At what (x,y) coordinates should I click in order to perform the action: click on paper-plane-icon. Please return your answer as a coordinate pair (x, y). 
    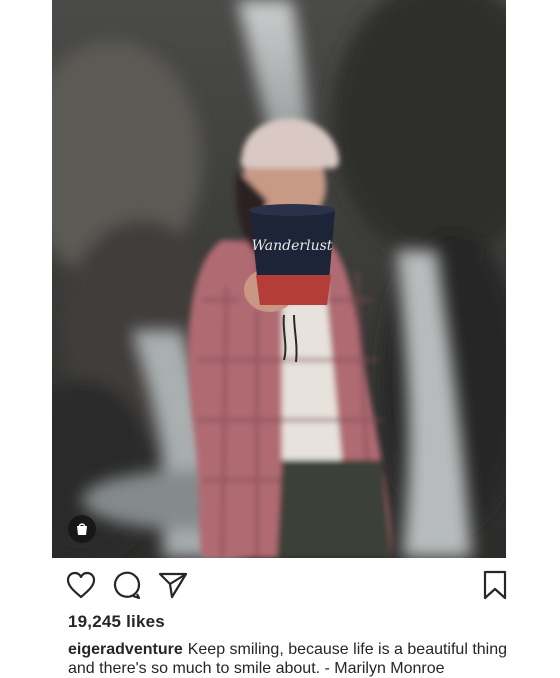
    Looking at the image, I should click on (173, 585).